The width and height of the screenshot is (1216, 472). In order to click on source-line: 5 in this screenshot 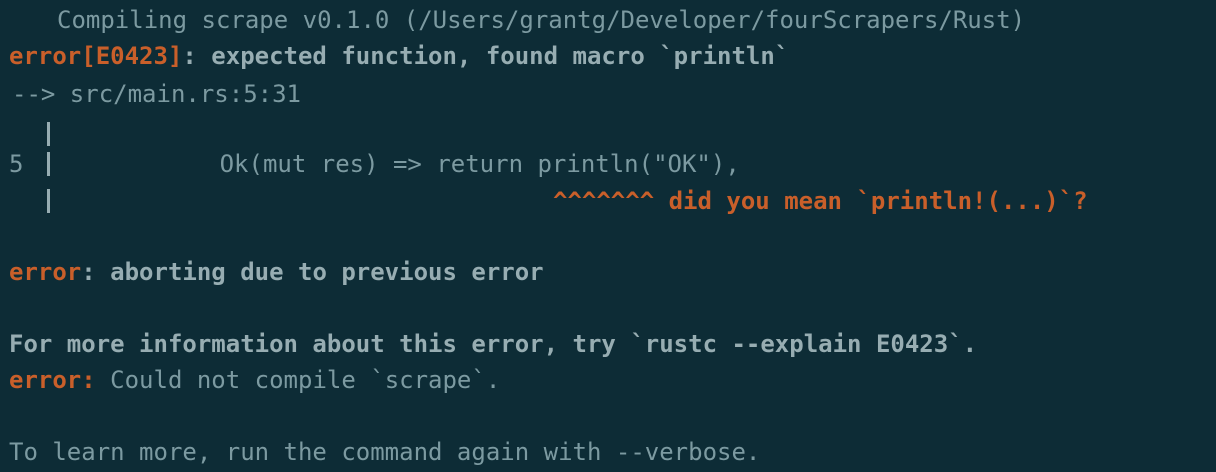, I will do `click(16, 164)`.